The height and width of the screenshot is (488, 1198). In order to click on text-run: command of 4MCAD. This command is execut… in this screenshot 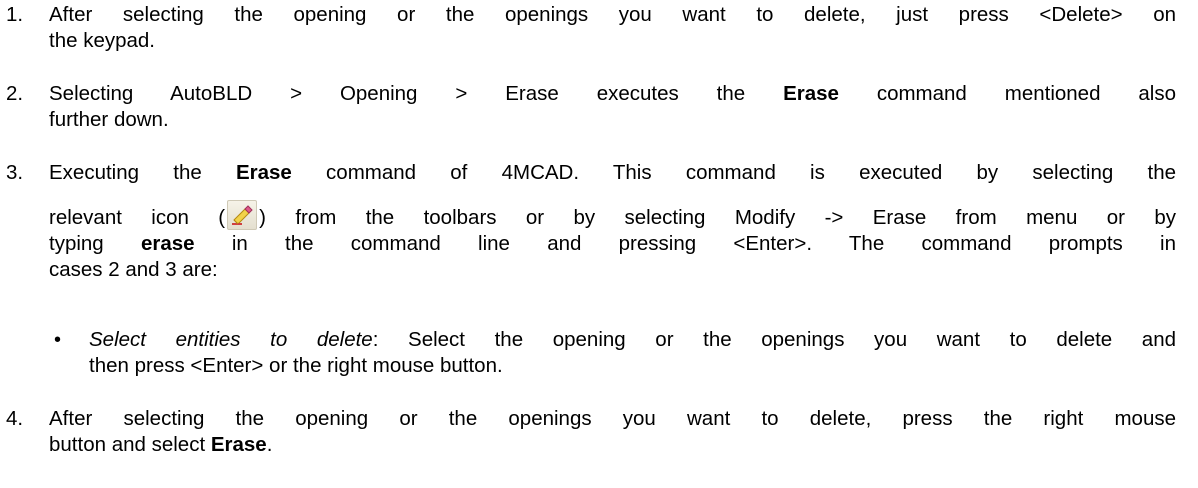, I will do `click(733, 172)`.